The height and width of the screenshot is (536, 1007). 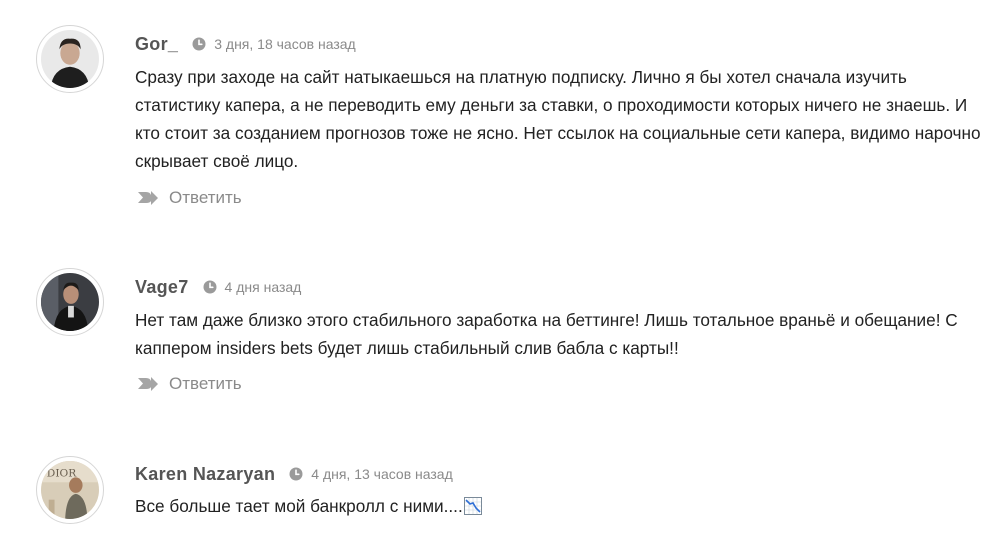 I want to click on avatar-photo: DIOR, so click(x=70, y=490).